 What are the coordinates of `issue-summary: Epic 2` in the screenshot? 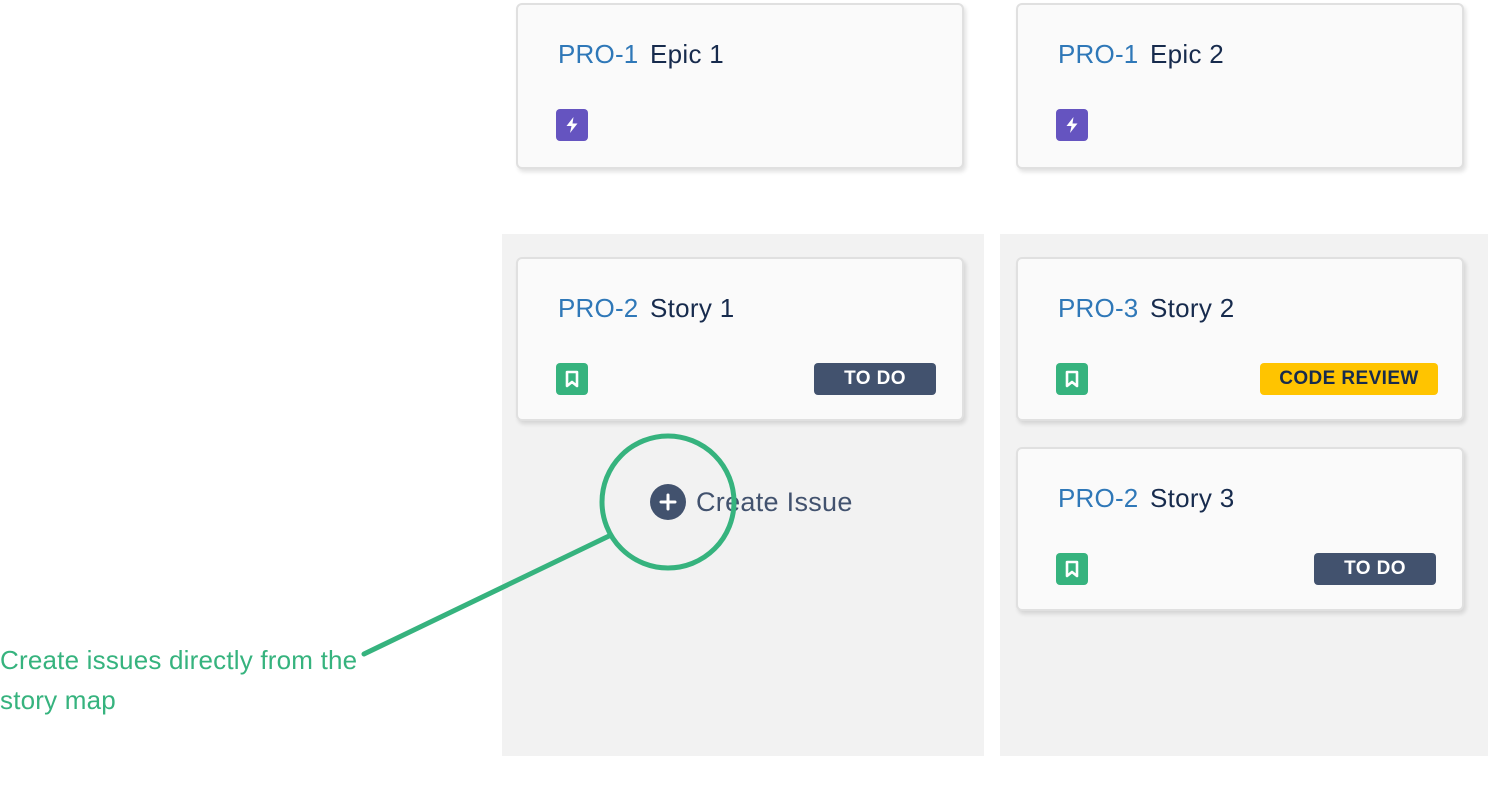 It's located at (1187, 54).